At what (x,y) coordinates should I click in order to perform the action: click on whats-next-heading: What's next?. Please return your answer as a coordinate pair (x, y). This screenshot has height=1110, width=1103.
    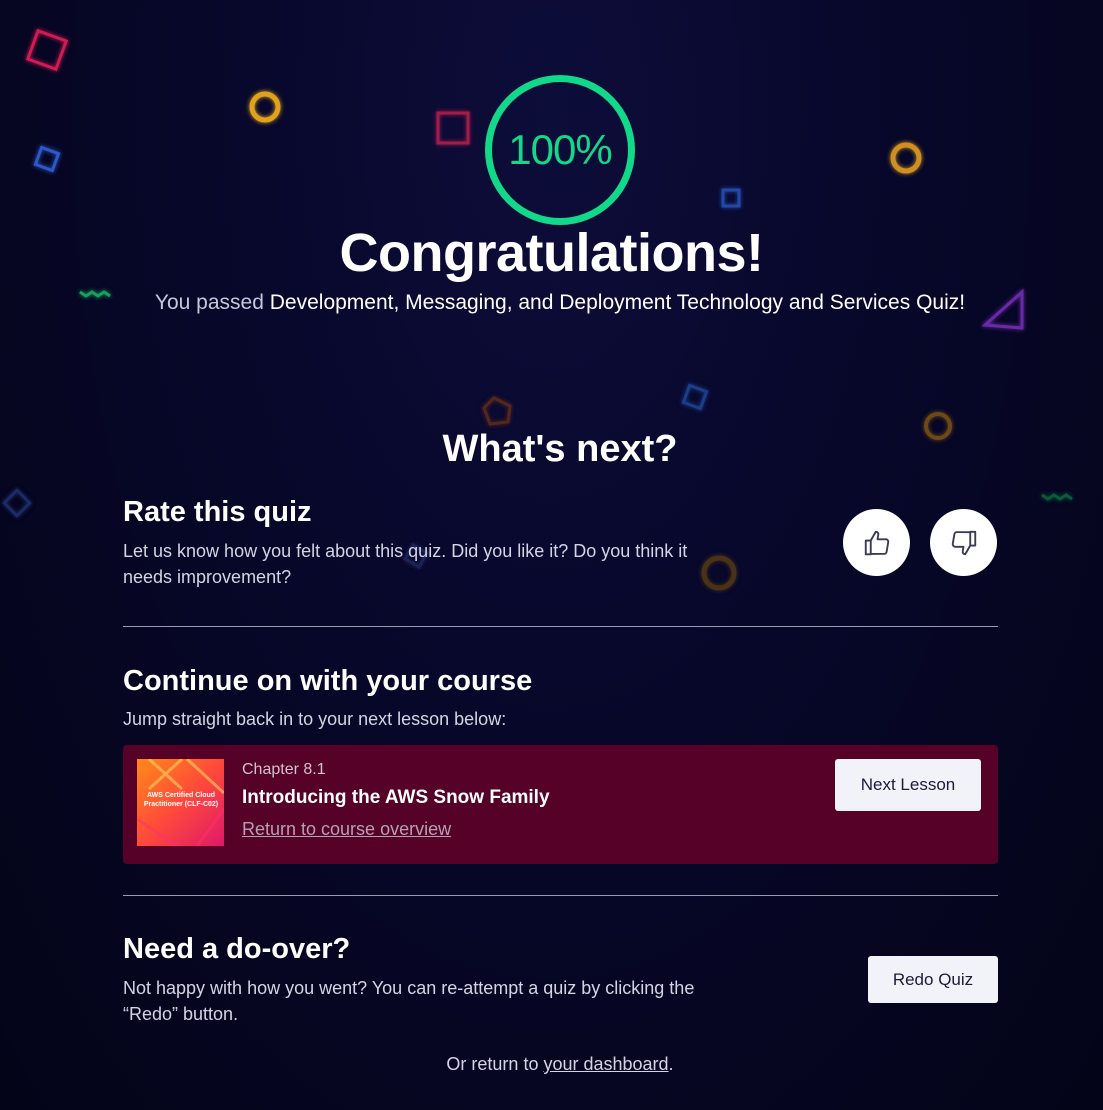
    Looking at the image, I should click on (560, 449).